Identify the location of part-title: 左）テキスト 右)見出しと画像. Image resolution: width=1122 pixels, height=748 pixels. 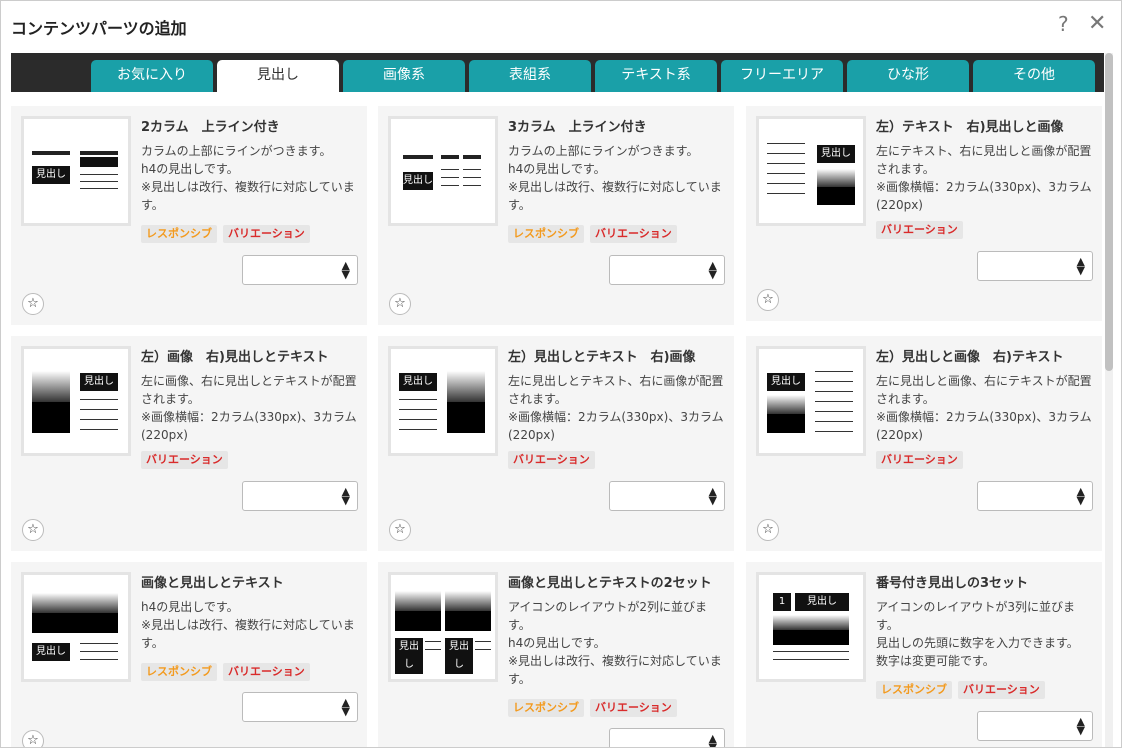
(970, 127).